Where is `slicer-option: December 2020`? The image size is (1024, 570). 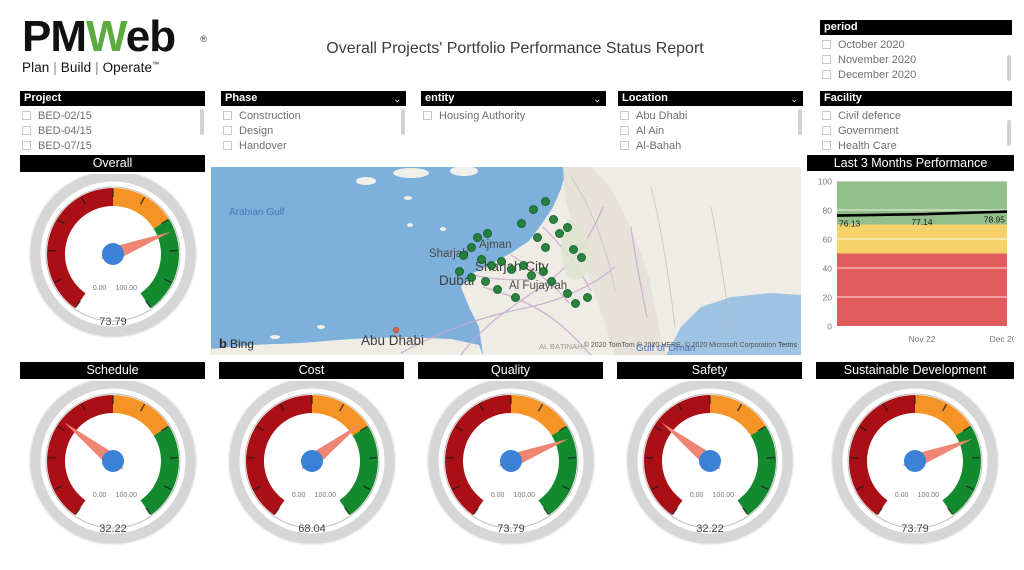 slicer-option: December 2020 is located at coordinates (916, 74).